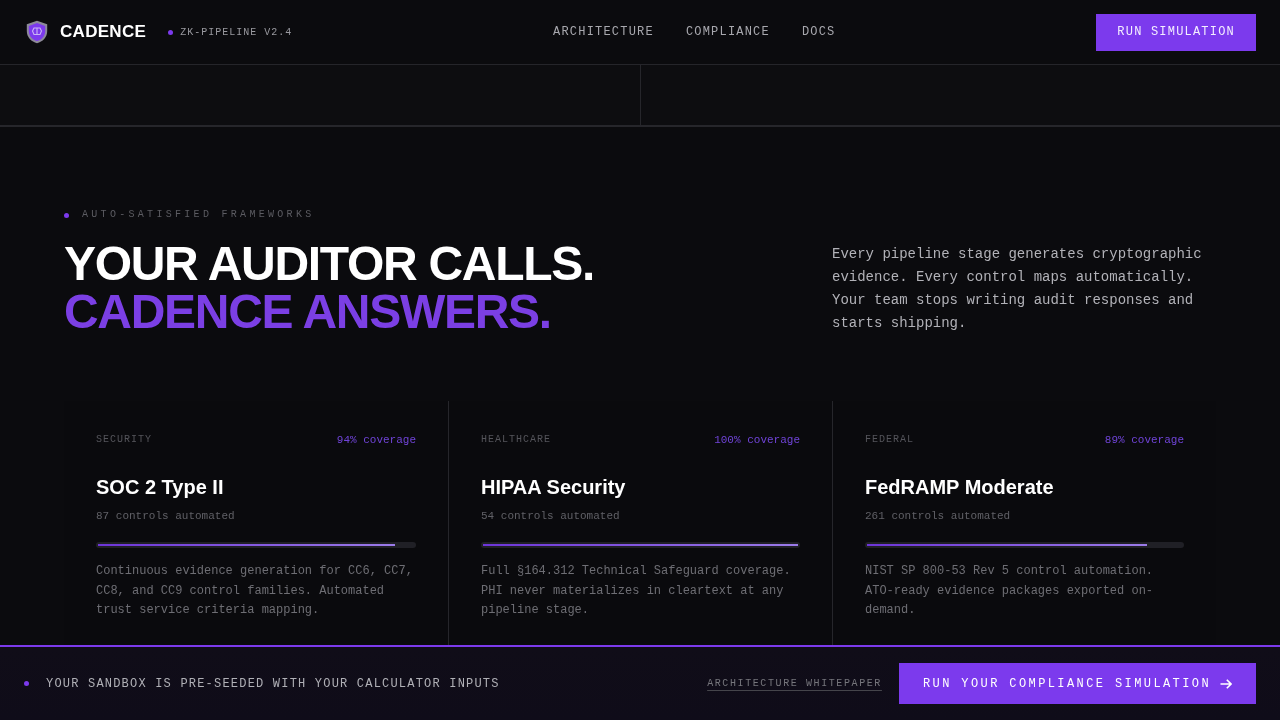  Describe the element at coordinates (166, 516) in the screenshot. I see `controls-count: 87 controls automated` at that location.